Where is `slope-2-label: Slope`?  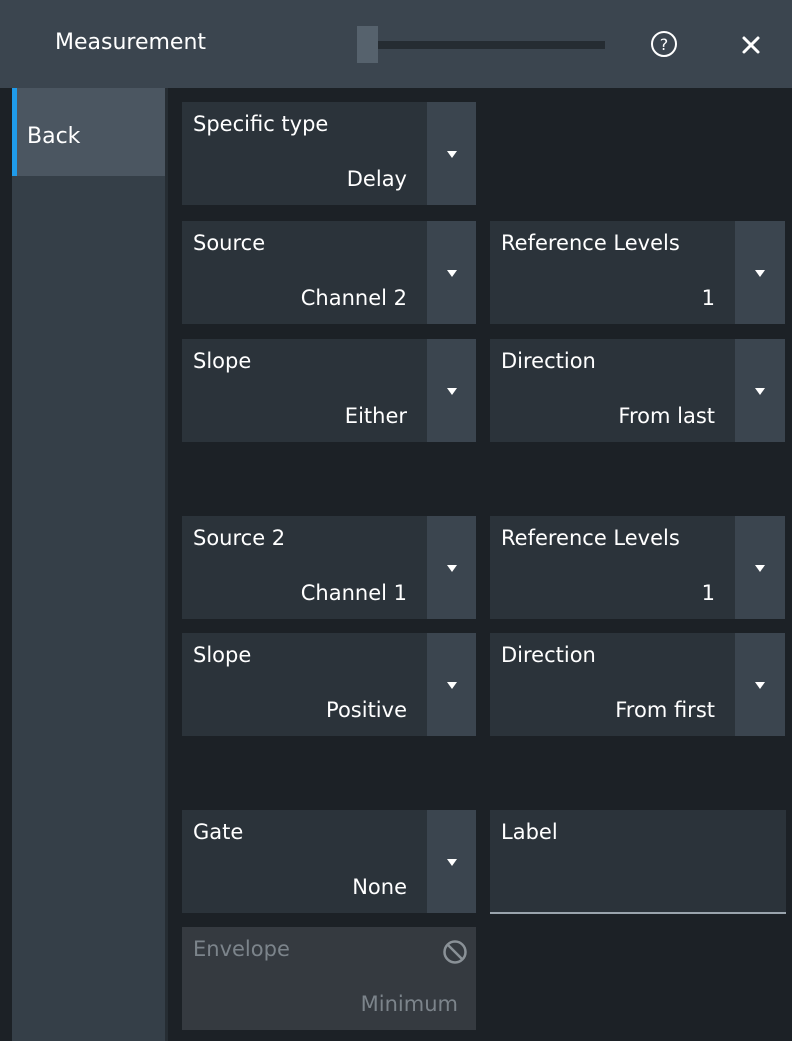
slope-2-label: Slope is located at coordinates (222, 655).